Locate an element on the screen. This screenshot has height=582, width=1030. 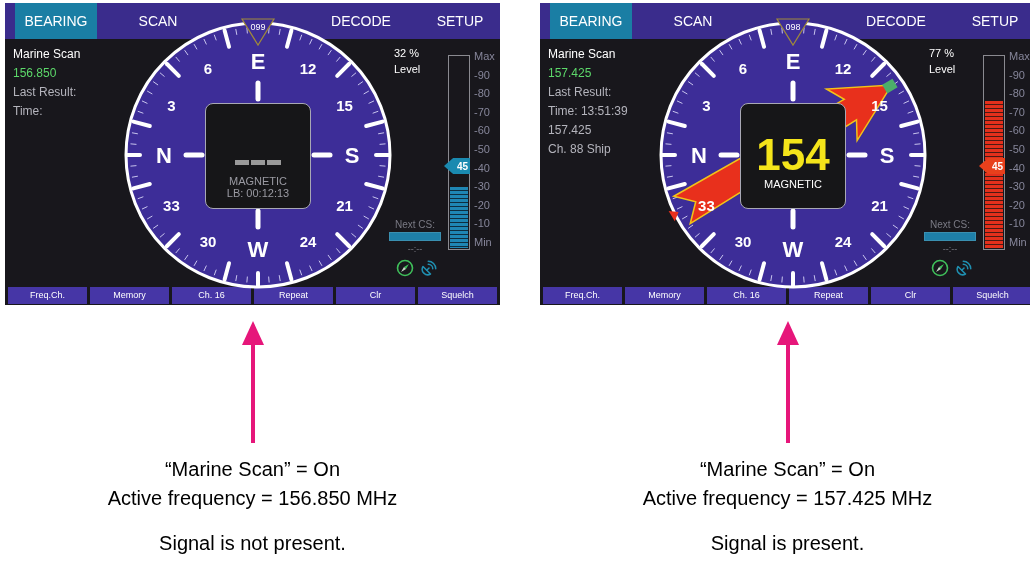
compass-label: 15 is located at coordinates (344, 105).